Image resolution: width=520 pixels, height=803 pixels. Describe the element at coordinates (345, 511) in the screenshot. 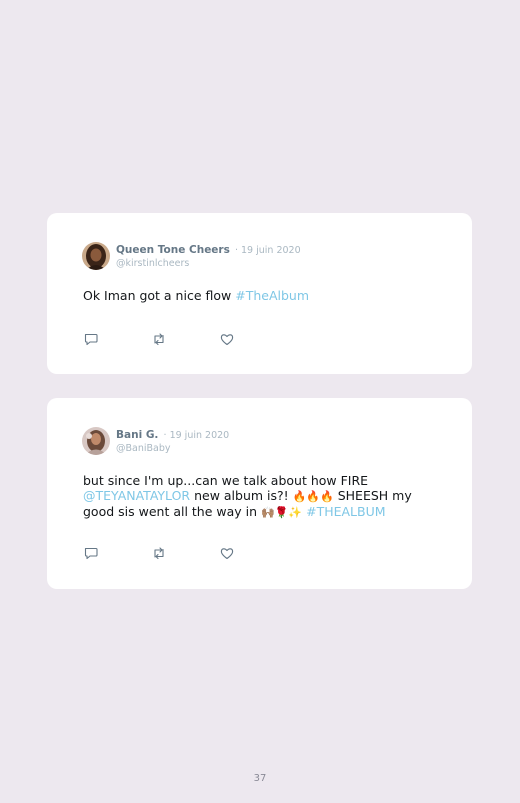

I see `hashtag-link: #THEALBUM` at that location.